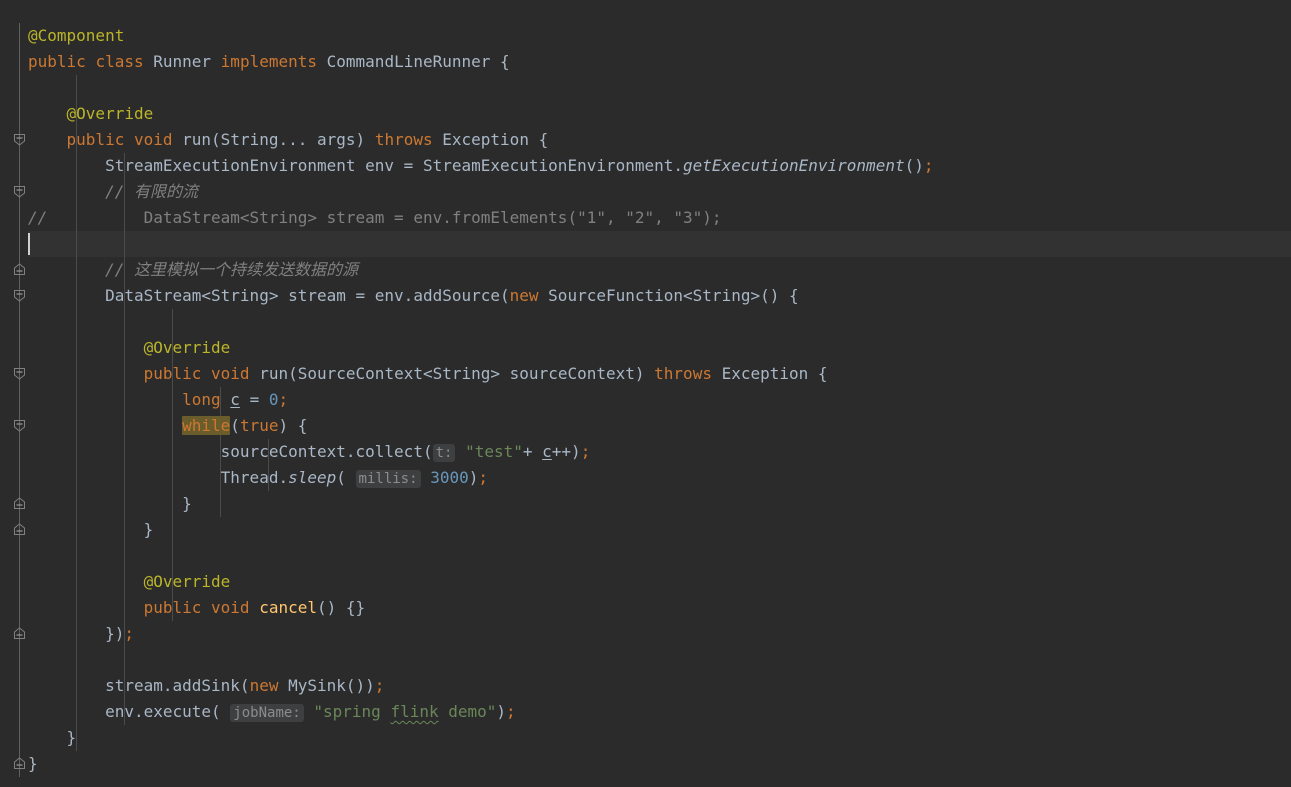 Image resolution: width=1291 pixels, height=787 pixels. Describe the element at coordinates (206, 399) in the screenshot. I see `token-keyword: long` at that location.